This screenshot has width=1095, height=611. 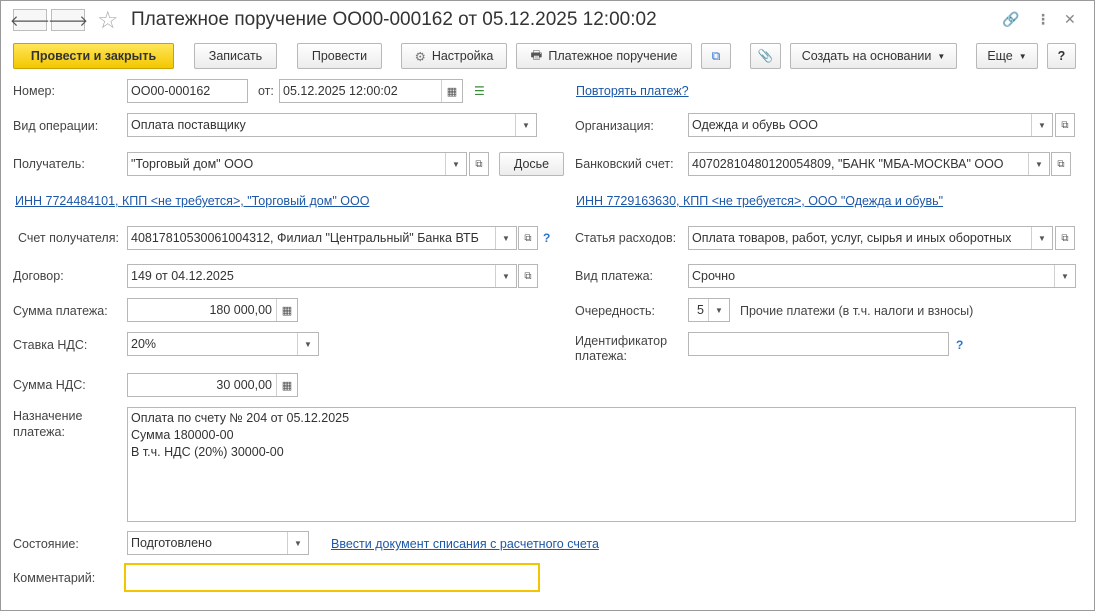 What do you see at coordinates (297, 164) in the screenshot?
I see `recipient-field: "Торговый дом" ООО ▼` at bounding box center [297, 164].